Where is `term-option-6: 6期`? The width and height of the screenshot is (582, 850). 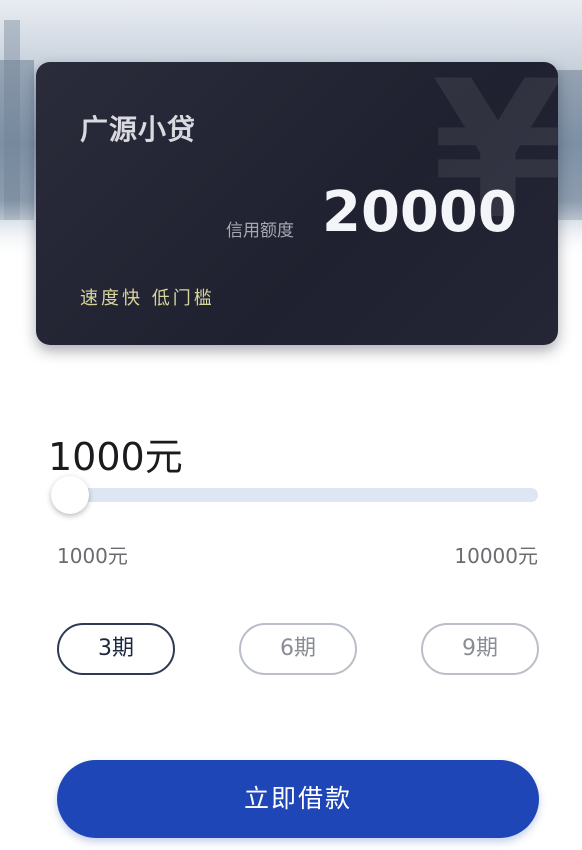 term-option-6: 6期 is located at coordinates (298, 649).